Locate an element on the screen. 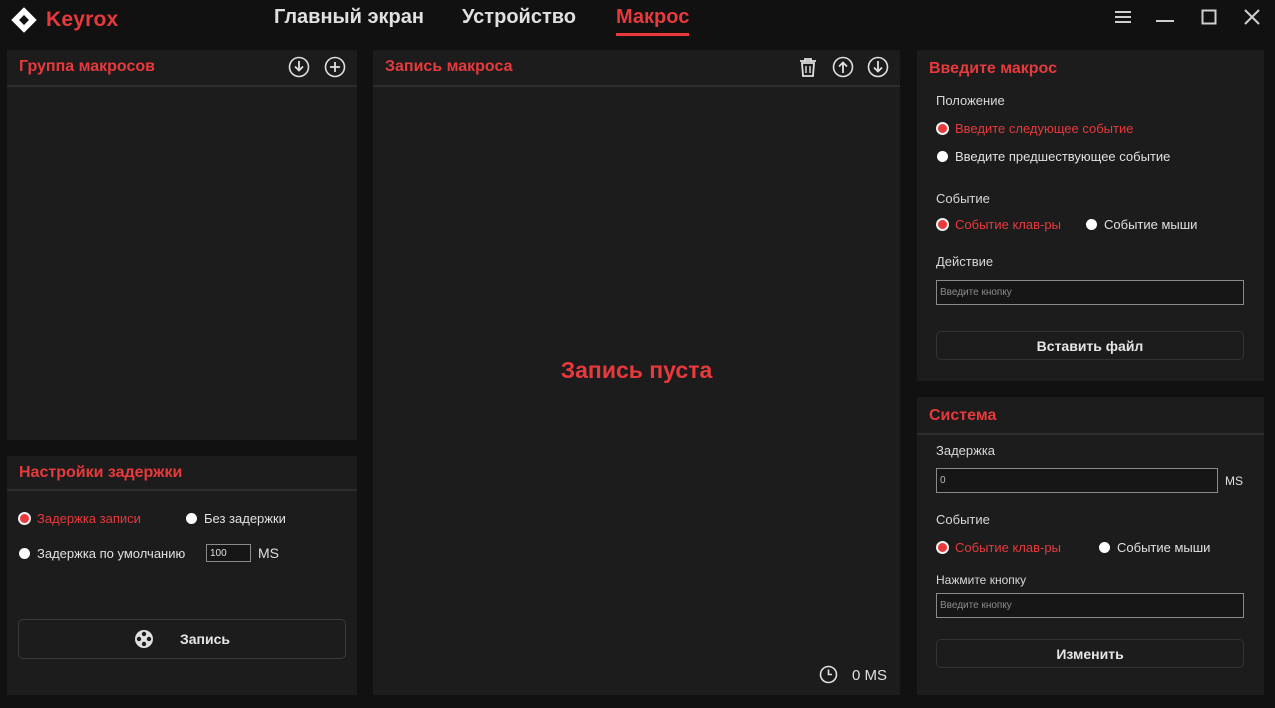  add-icon is located at coordinates (335, 67).